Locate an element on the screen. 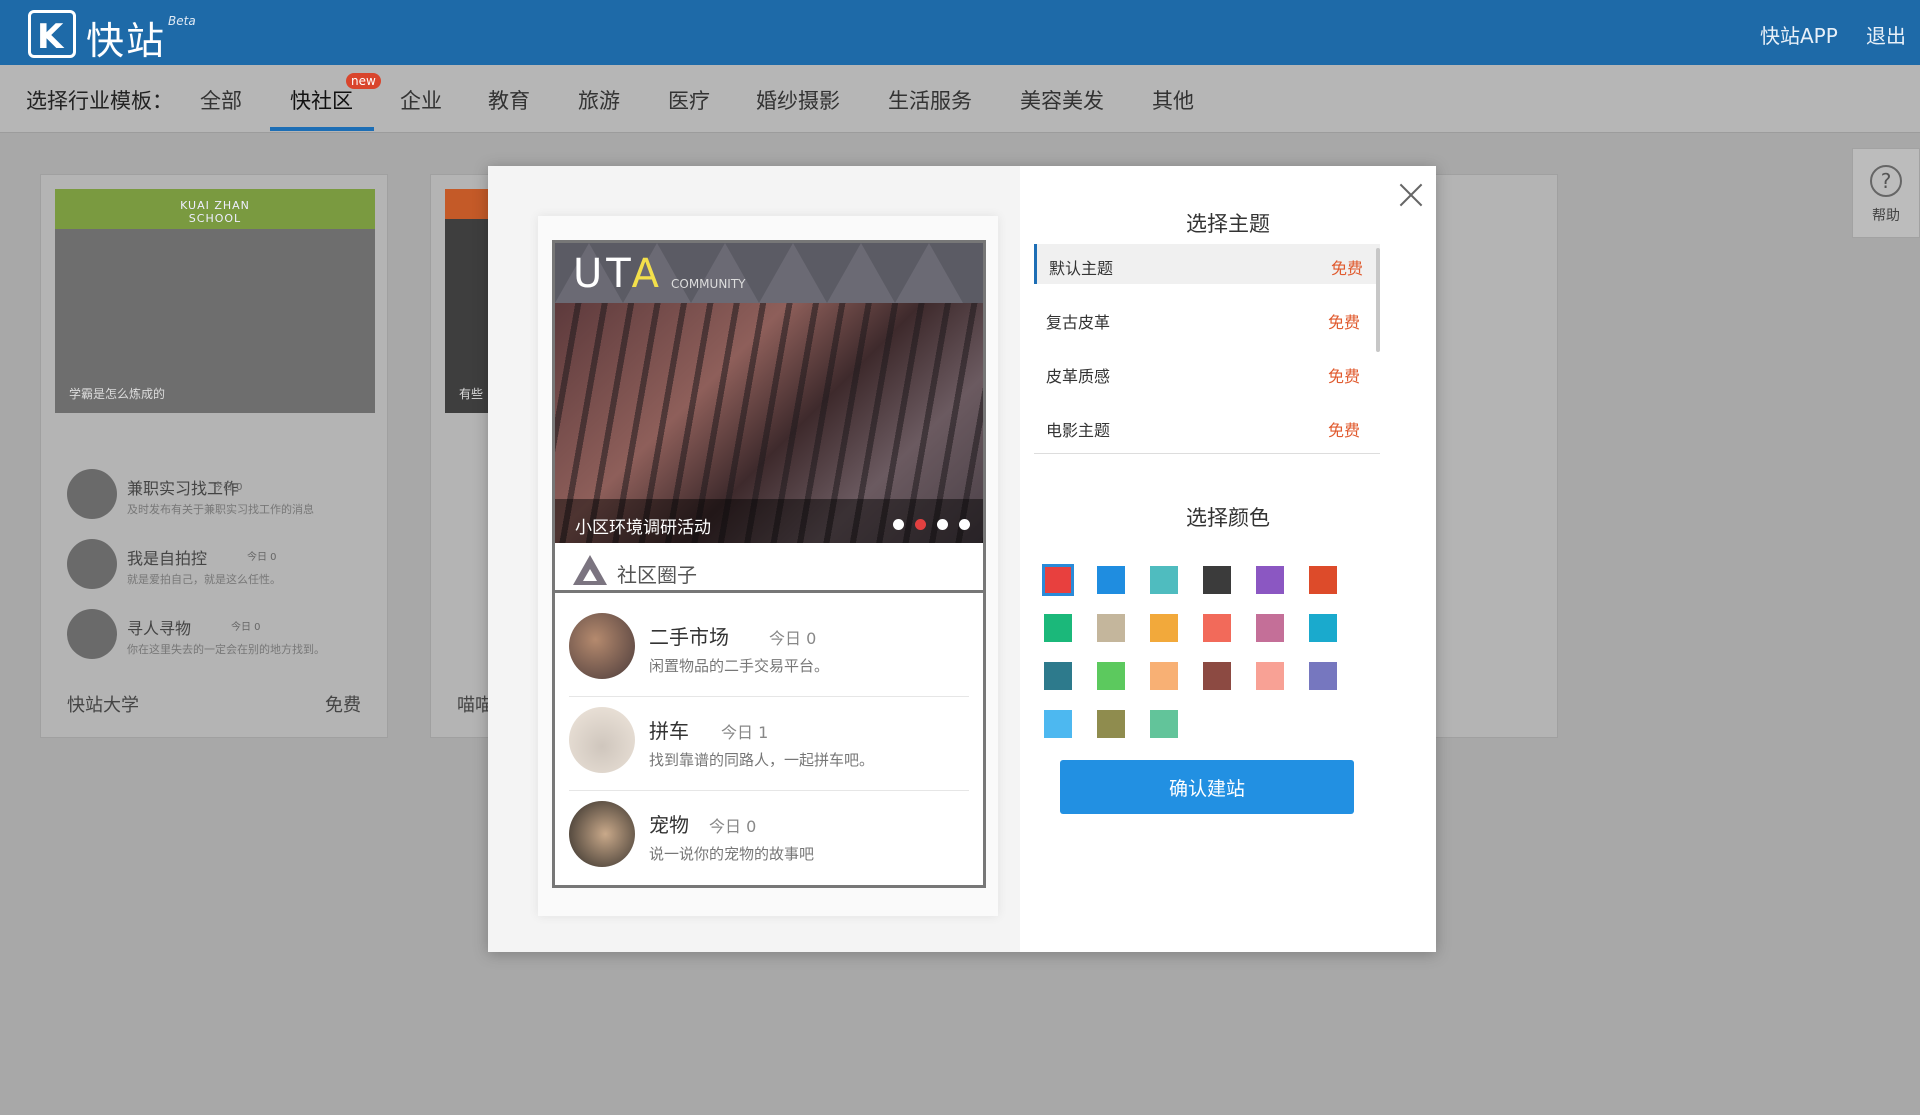 The image size is (1920, 1115). logout-link: 退出 is located at coordinates (1886, 34).